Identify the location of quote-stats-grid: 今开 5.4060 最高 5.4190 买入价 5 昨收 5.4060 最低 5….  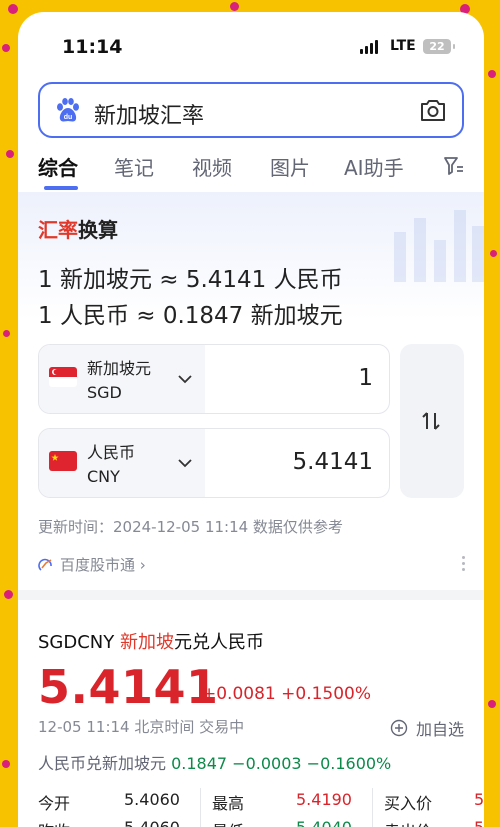
(261, 808).